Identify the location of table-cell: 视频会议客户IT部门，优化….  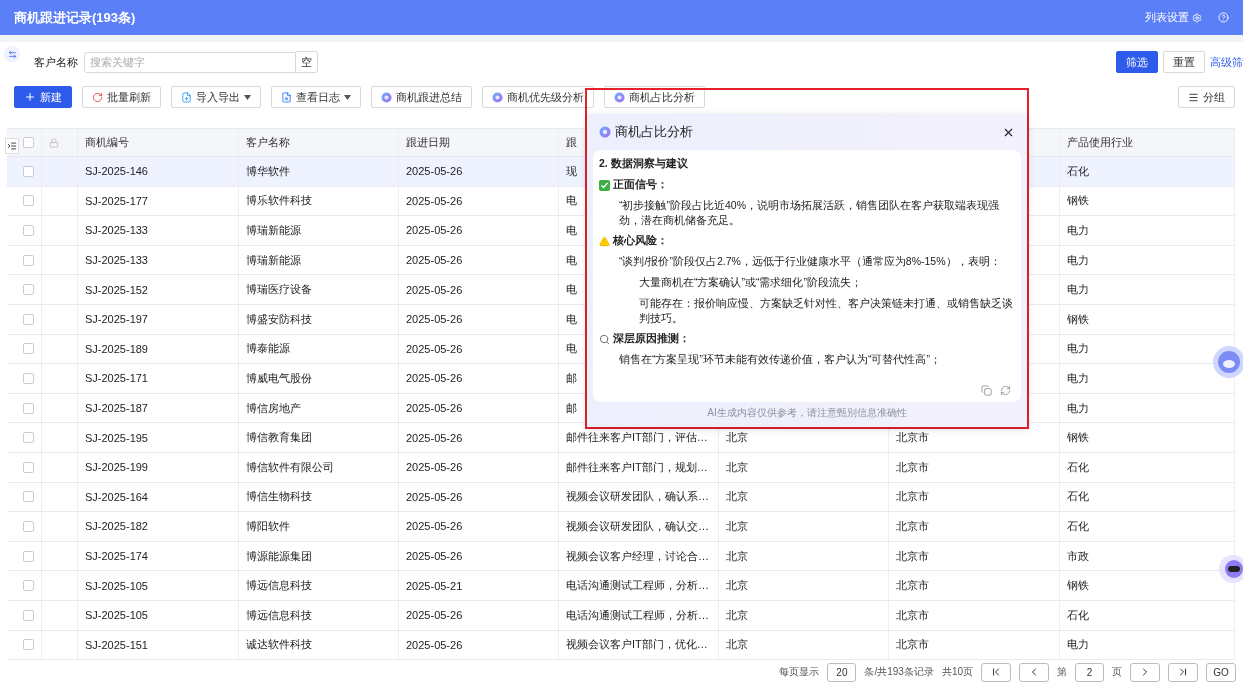
(637, 645).